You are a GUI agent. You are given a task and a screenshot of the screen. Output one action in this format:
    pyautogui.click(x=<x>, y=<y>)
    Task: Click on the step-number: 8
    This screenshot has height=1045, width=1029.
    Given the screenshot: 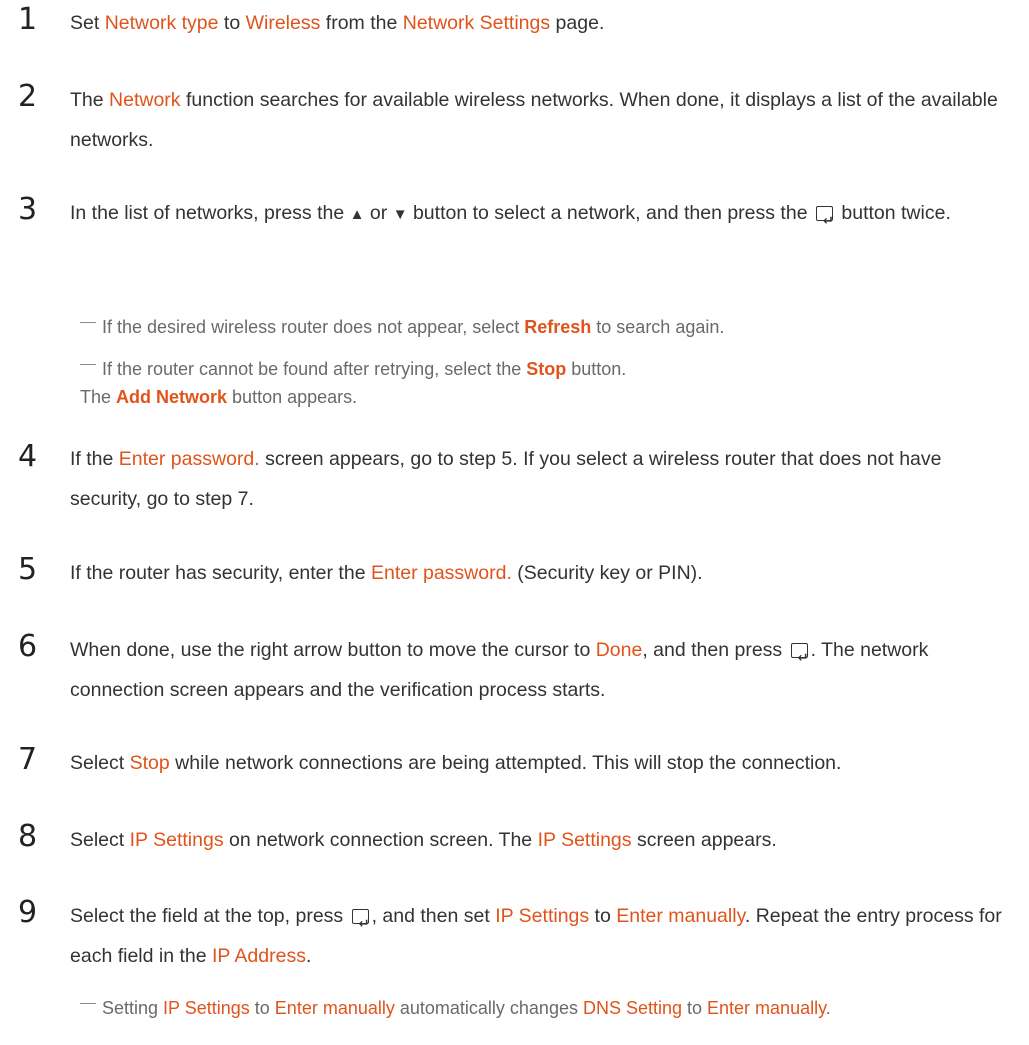 What is the action you would take?
    pyautogui.click(x=28, y=836)
    